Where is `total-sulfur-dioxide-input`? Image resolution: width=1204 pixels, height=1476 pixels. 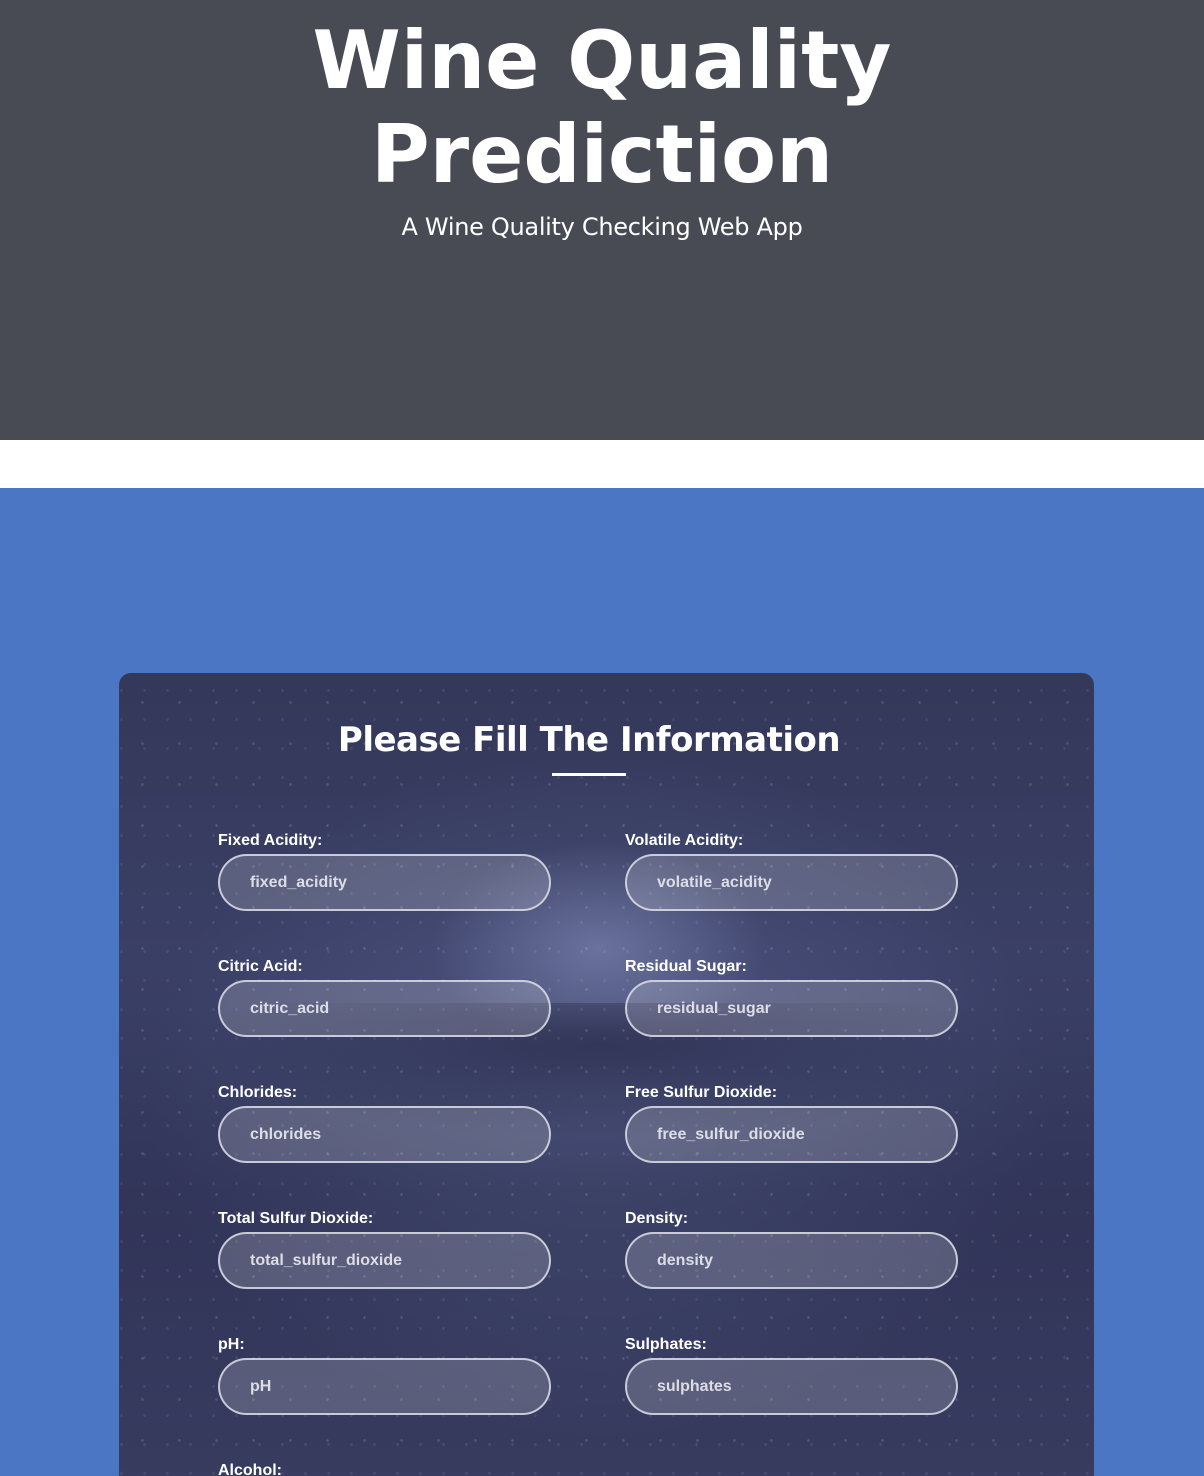 total-sulfur-dioxide-input is located at coordinates (384, 1260).